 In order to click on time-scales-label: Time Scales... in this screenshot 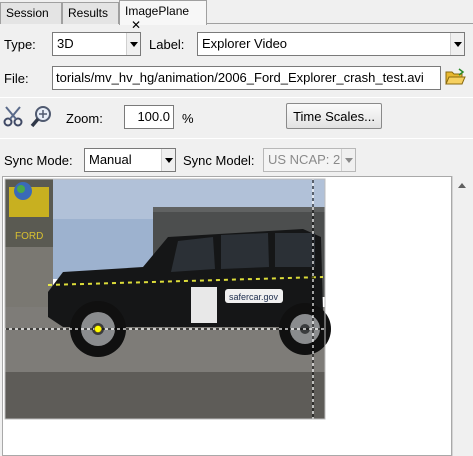, I will do `click(334, 116)`.